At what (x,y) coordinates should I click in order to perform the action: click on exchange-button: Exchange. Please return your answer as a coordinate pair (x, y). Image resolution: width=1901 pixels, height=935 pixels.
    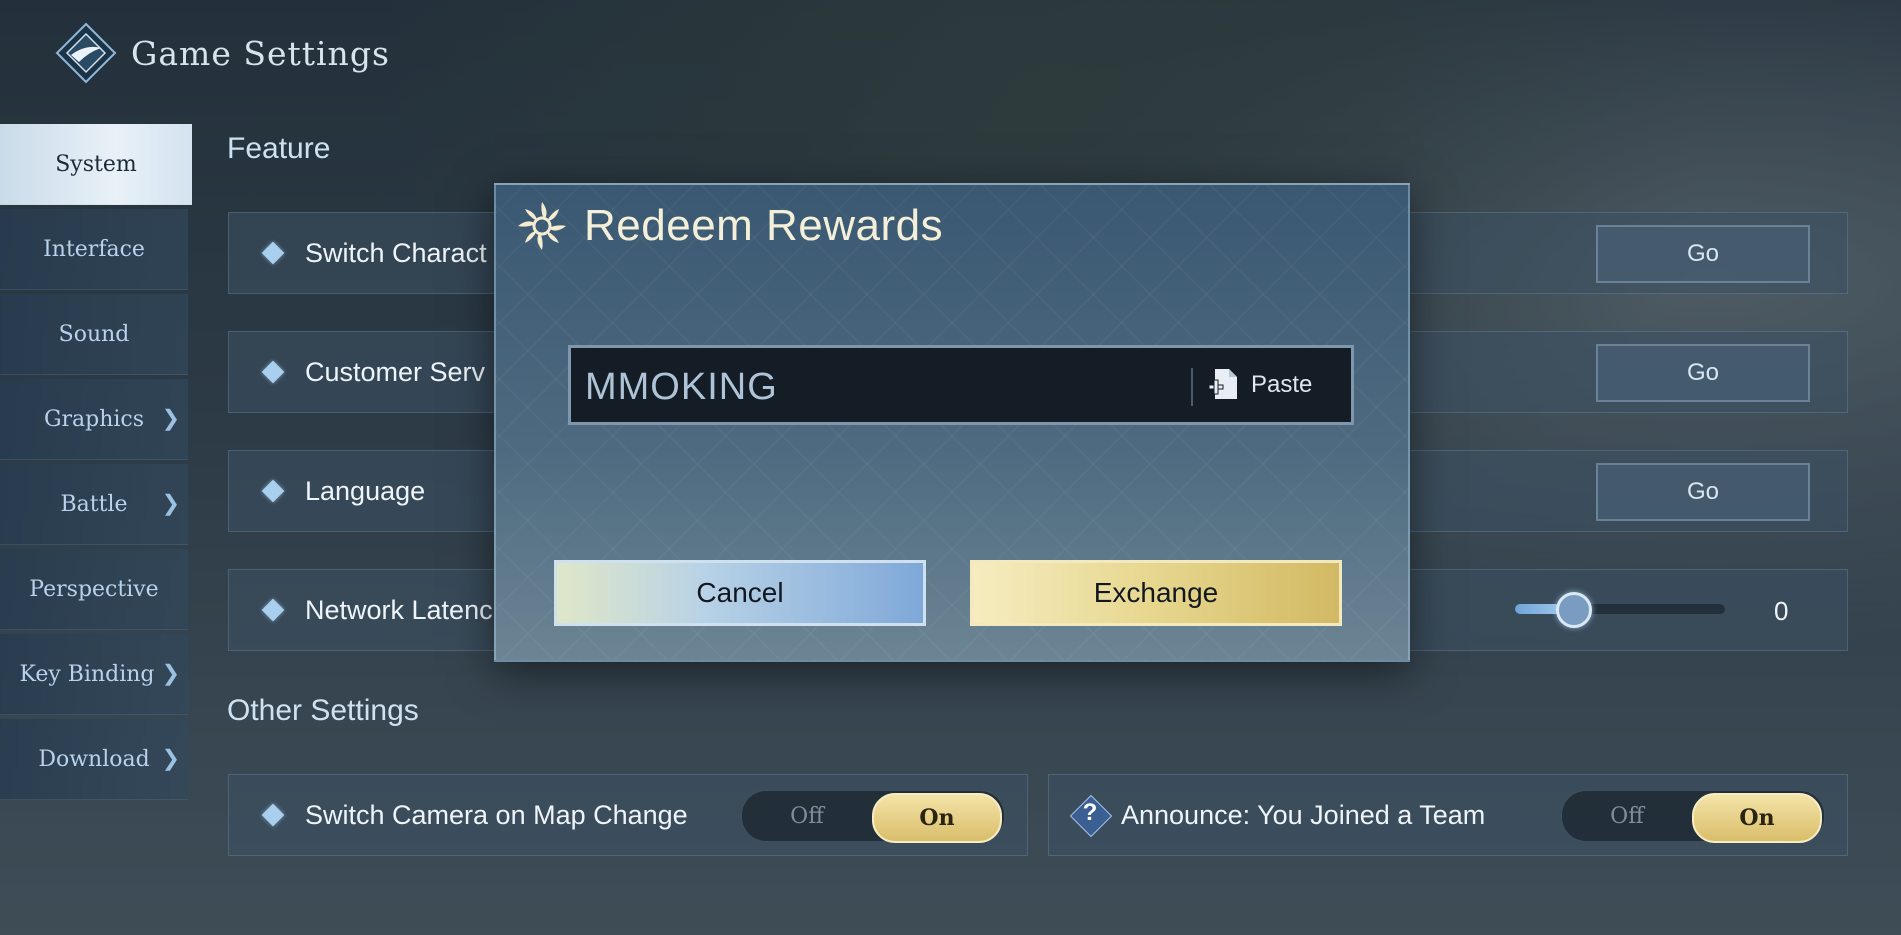
    Looking at the image, I should click on (1156, 593).